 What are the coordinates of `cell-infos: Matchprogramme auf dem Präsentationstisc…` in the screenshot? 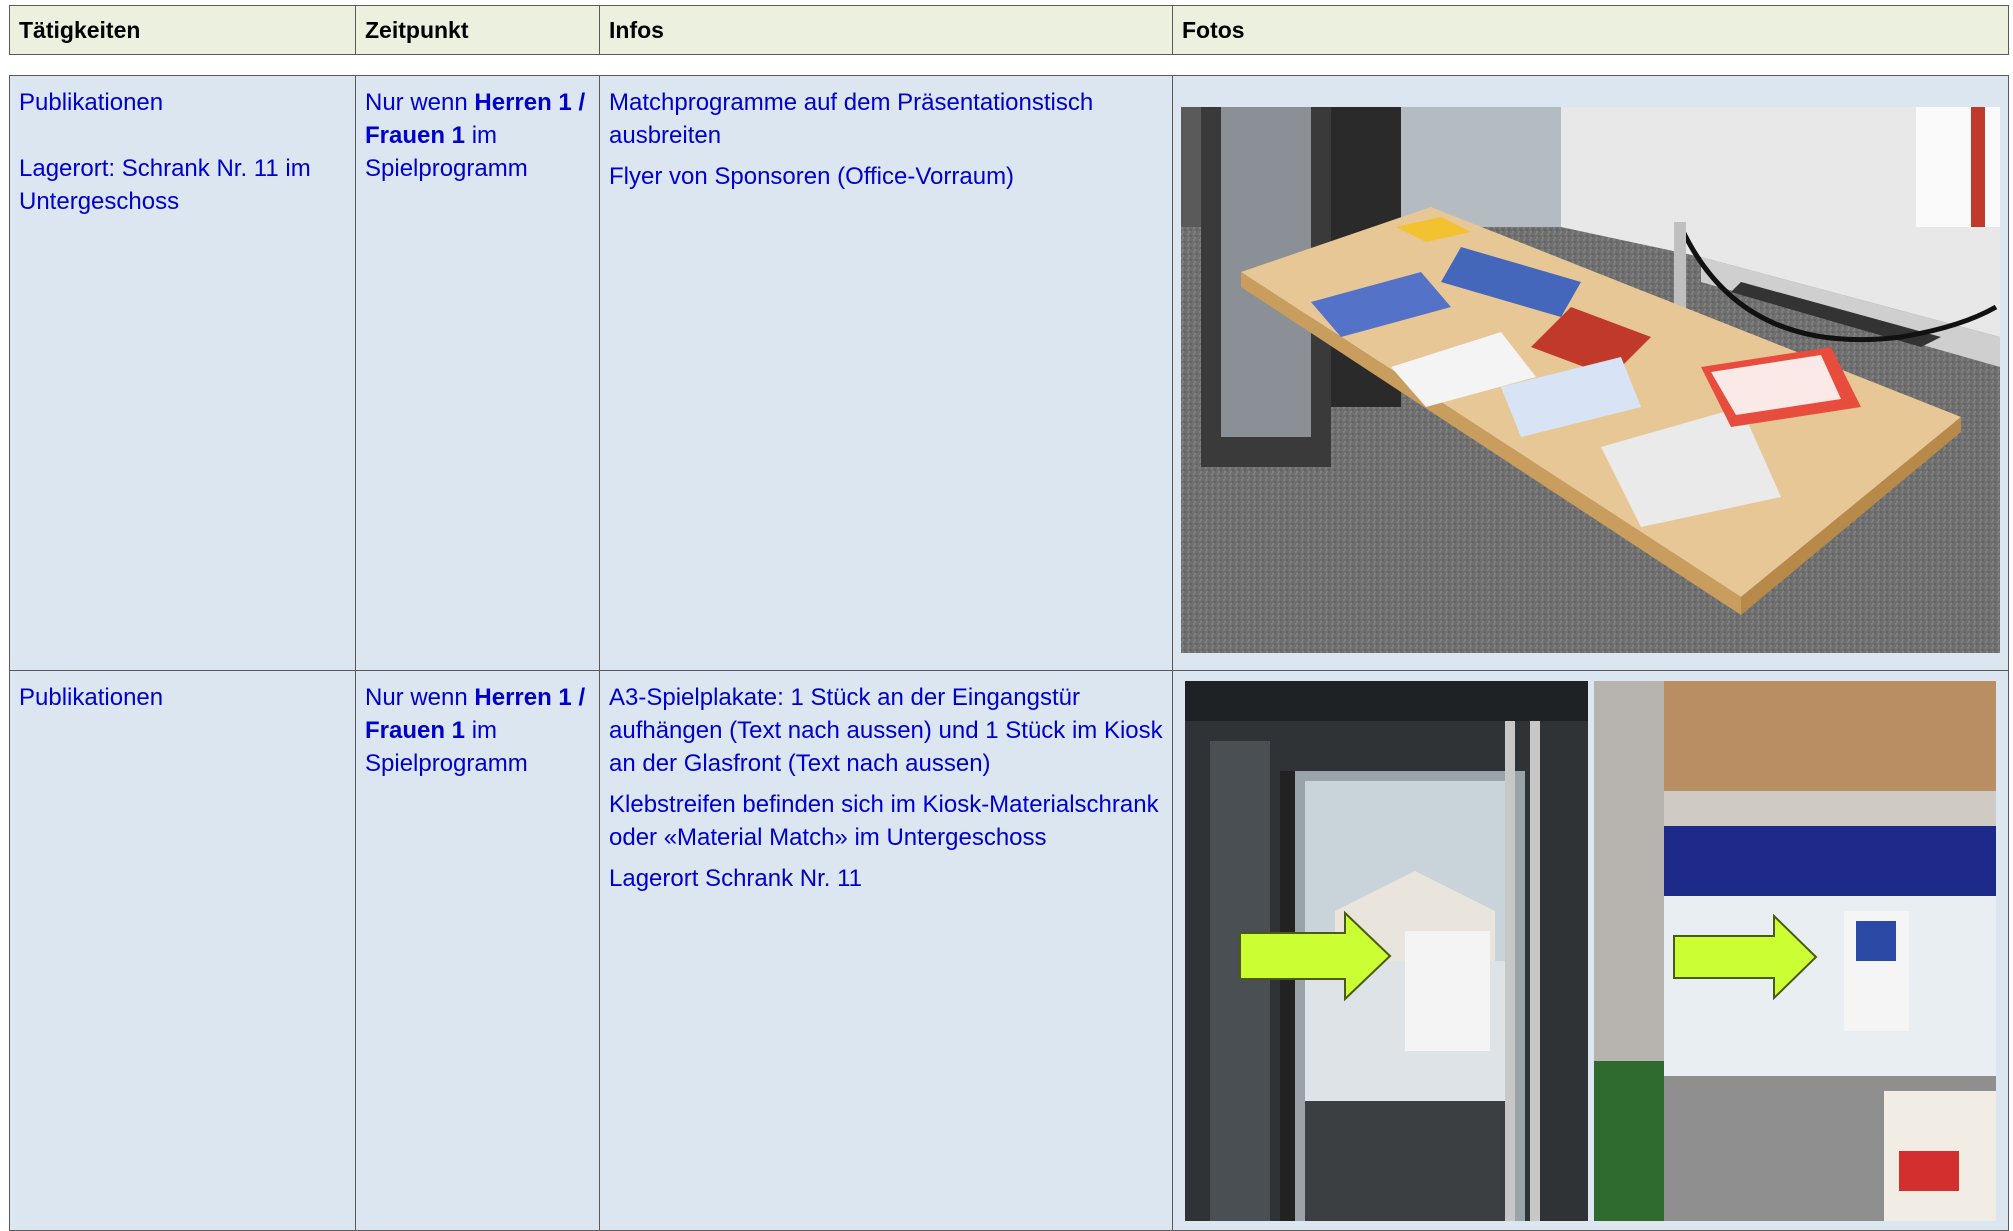 It's located at (886, 373).